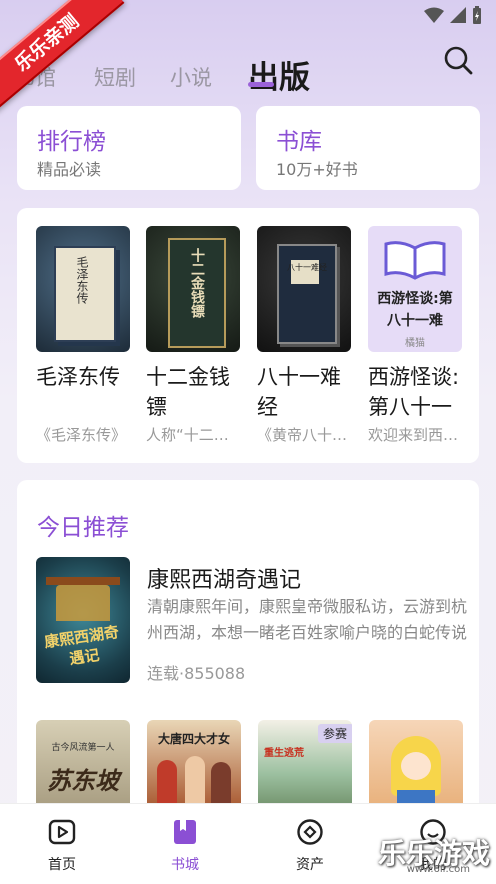 This screenshot has height=884, width=496. Describe the element at coordinates (129, 148) in the screenshot. I see `ranking-card: 排行榜 精品必读` at that location.